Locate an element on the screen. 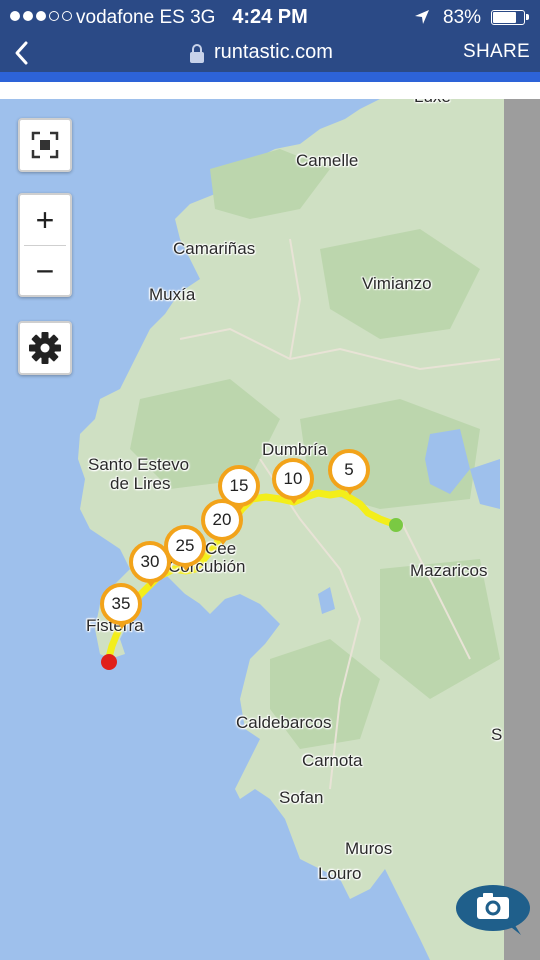 The width and height of the screenshot is (540, 960). url-domain: runtastic.com is located at coordinates (273, 52).